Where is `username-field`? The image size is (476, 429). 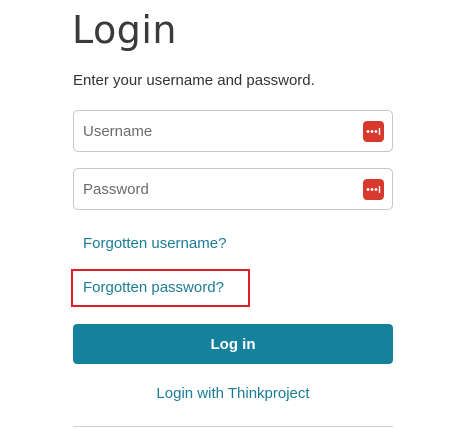 username-field is located at coordinates (233, 131).